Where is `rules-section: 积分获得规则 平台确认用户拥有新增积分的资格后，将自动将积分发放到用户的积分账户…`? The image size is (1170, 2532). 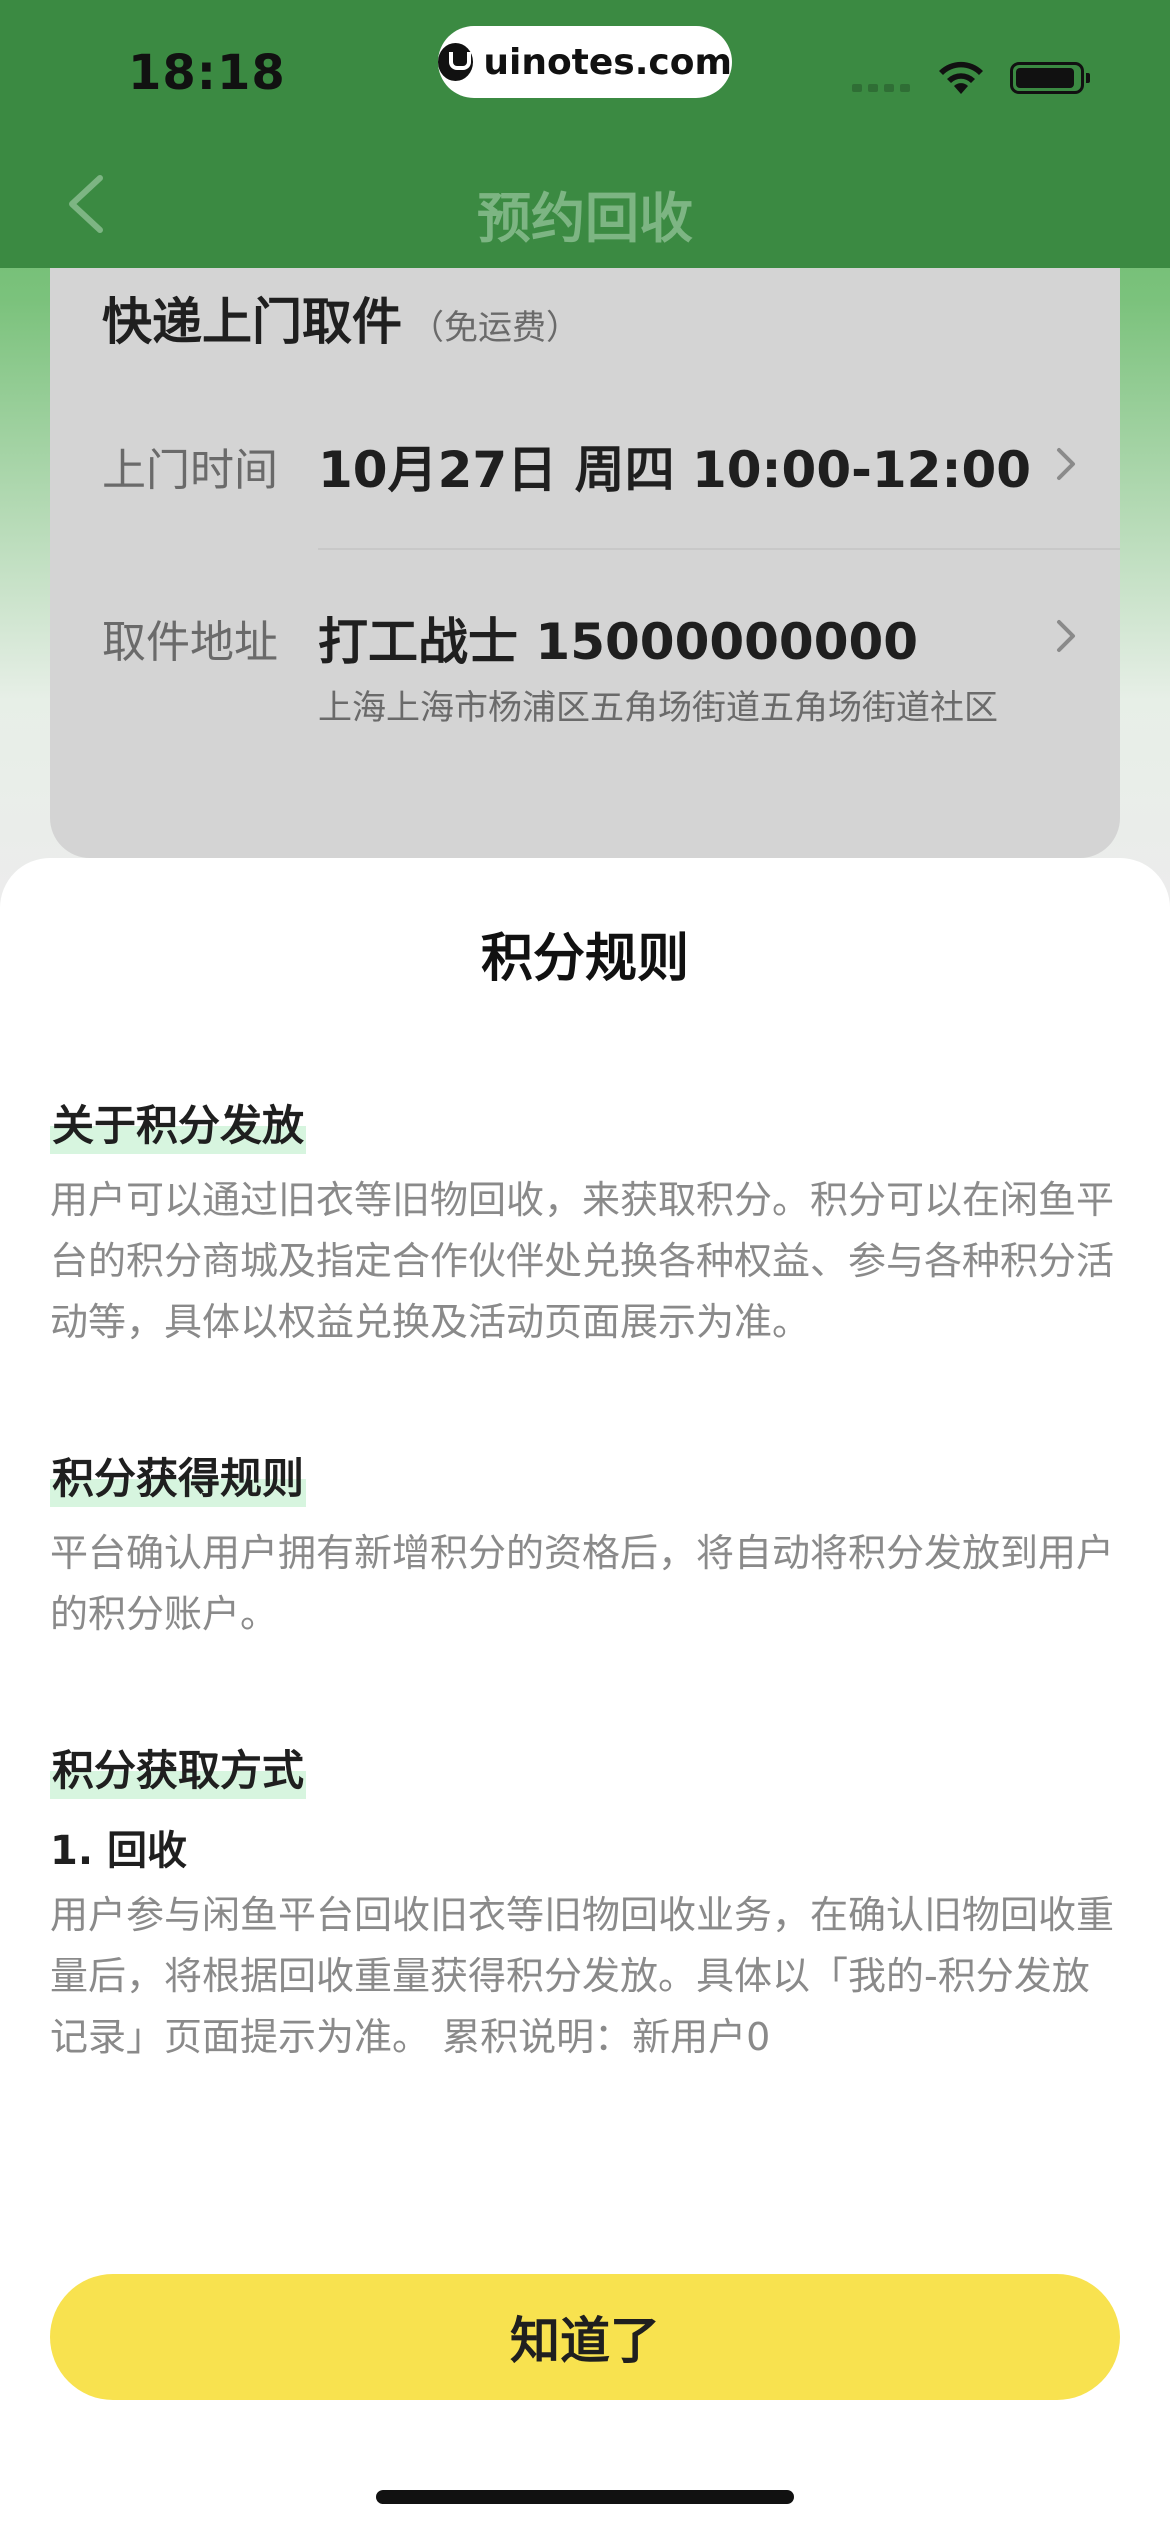 rules-section: 积分获得规则 平台确认用户拥有新增积分的资格后，将自动将积分发放到用户的积分账户… is located at coordinates (585, 1548).